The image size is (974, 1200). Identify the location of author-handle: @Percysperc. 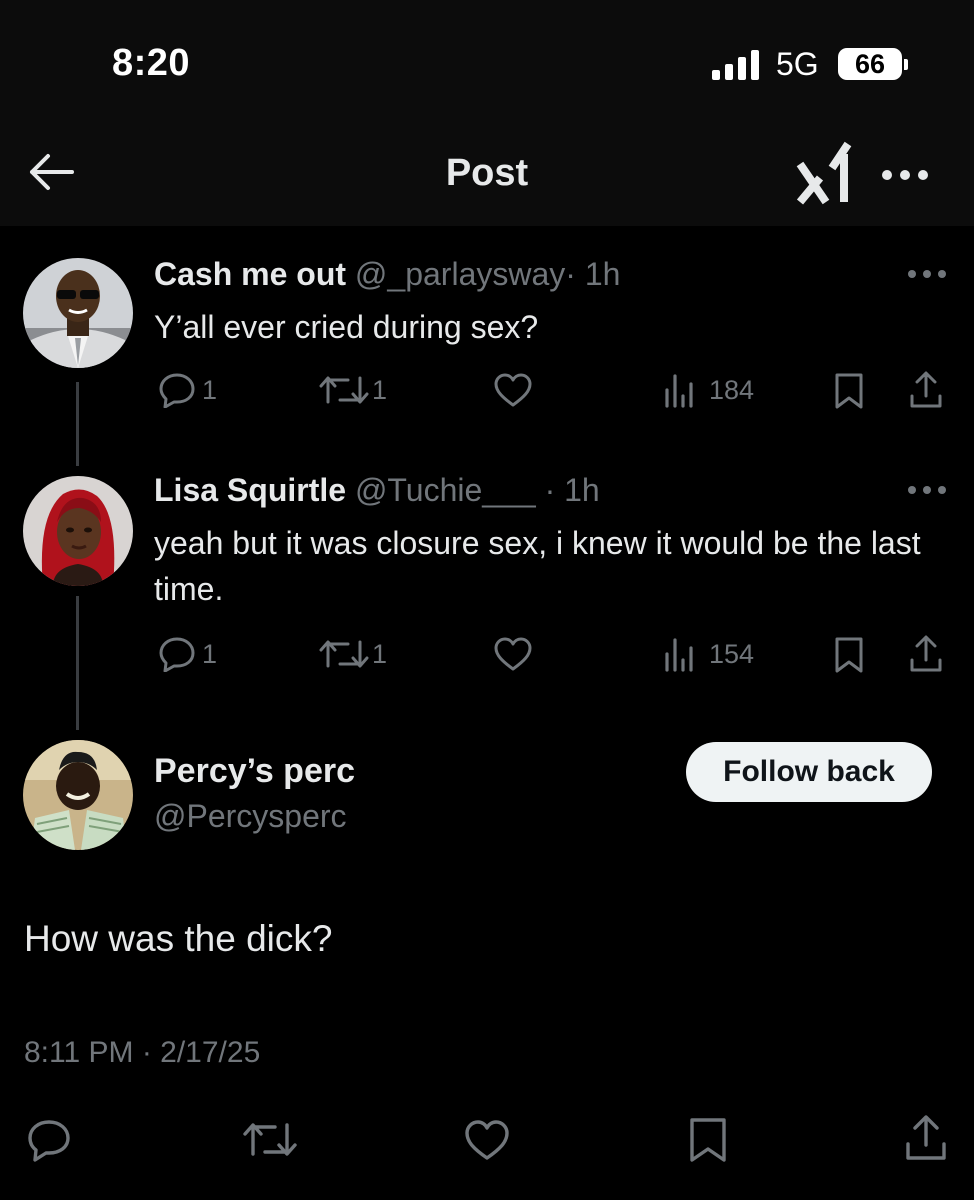
(250, 816).